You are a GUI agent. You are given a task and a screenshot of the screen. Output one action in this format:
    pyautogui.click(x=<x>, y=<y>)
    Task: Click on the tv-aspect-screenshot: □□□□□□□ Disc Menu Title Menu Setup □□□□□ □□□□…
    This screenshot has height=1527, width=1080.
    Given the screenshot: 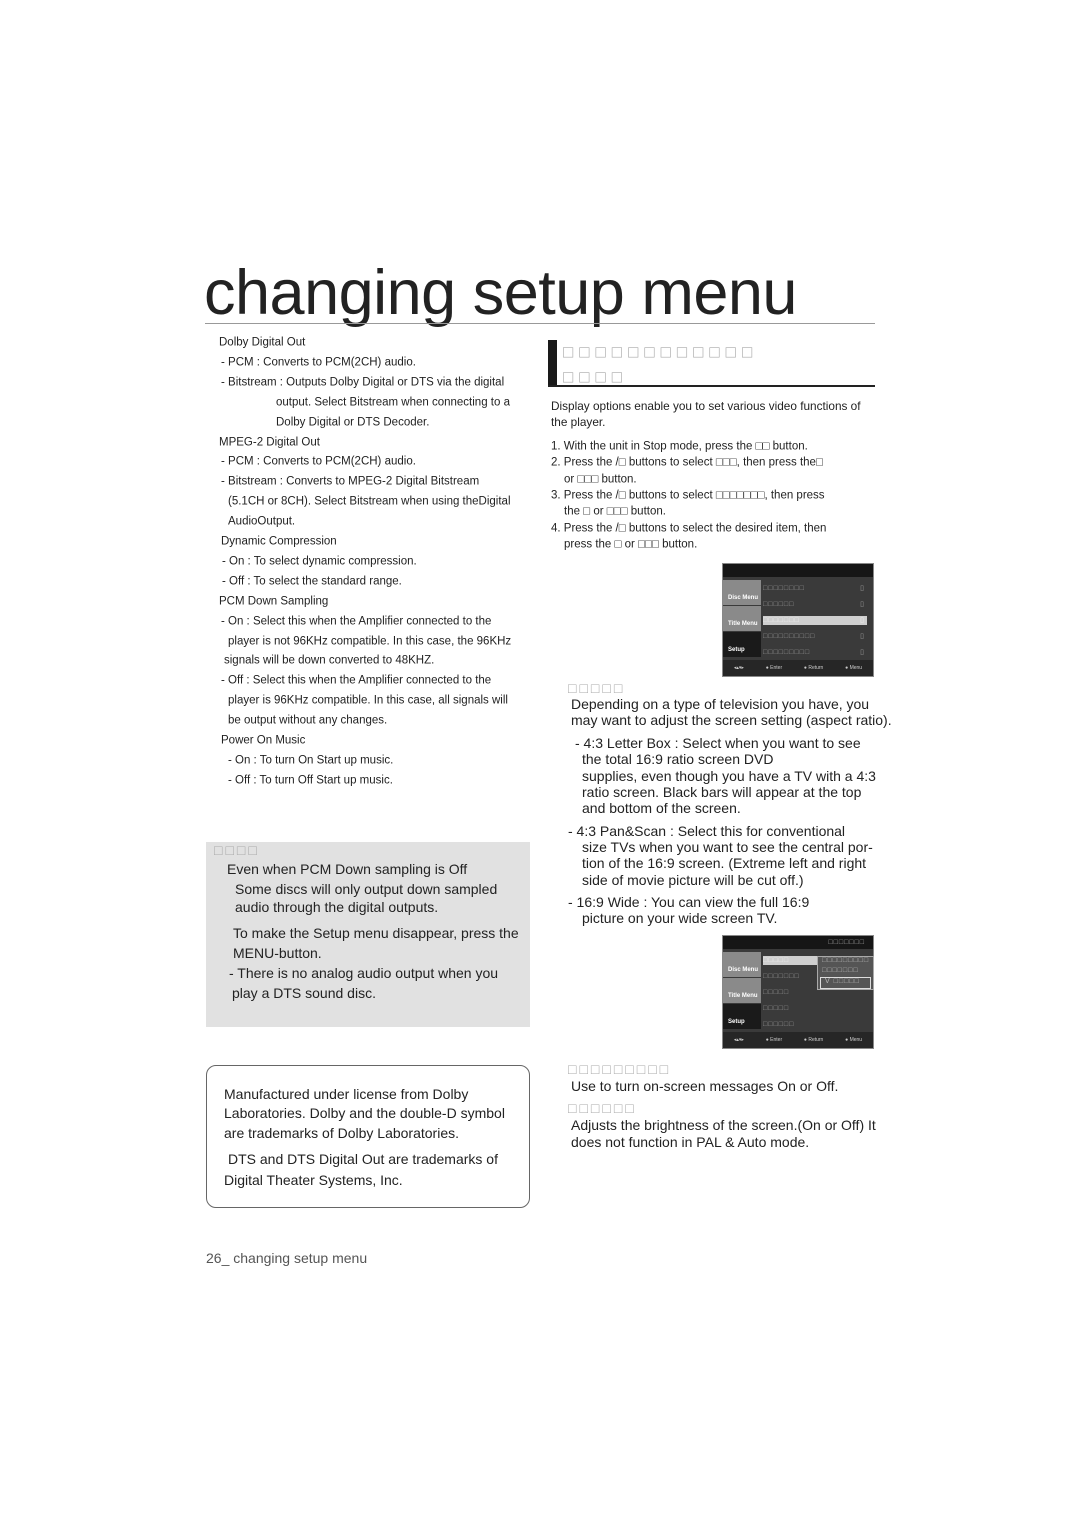 What is the action you would take?
    pyautogui.click(x=798, y=992)
    